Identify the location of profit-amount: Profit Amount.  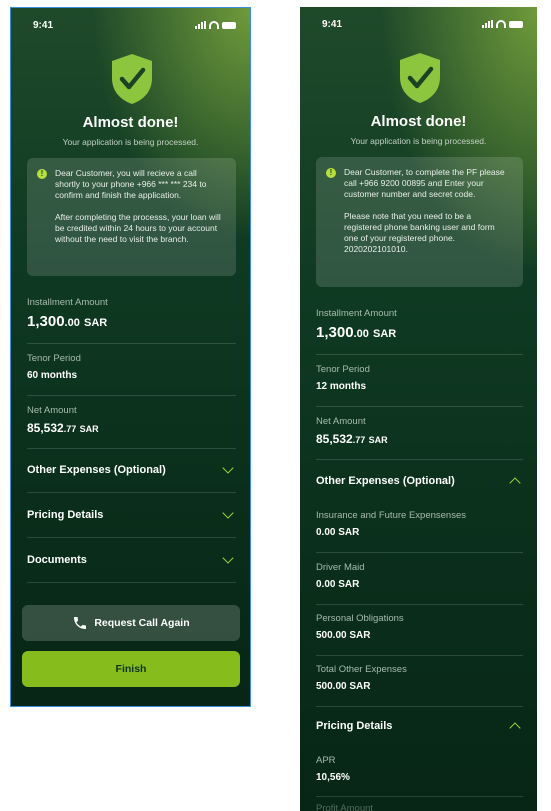
(345, 807).